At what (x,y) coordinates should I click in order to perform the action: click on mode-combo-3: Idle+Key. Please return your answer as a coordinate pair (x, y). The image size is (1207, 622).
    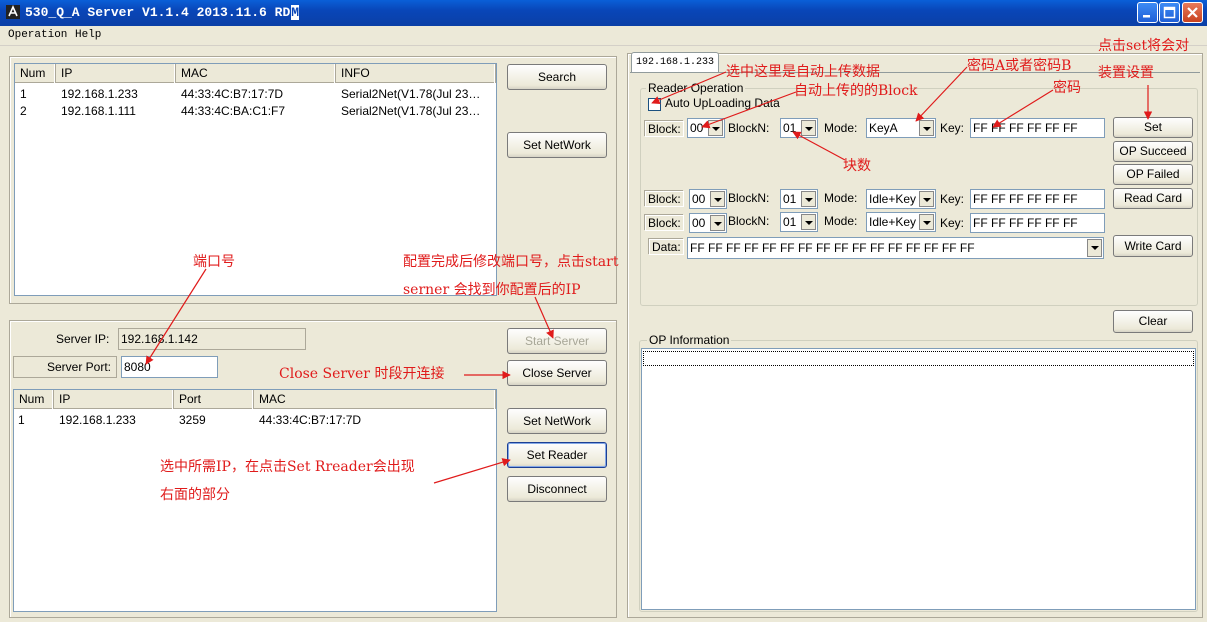
    Looking at the image, I should click on (901, 222).